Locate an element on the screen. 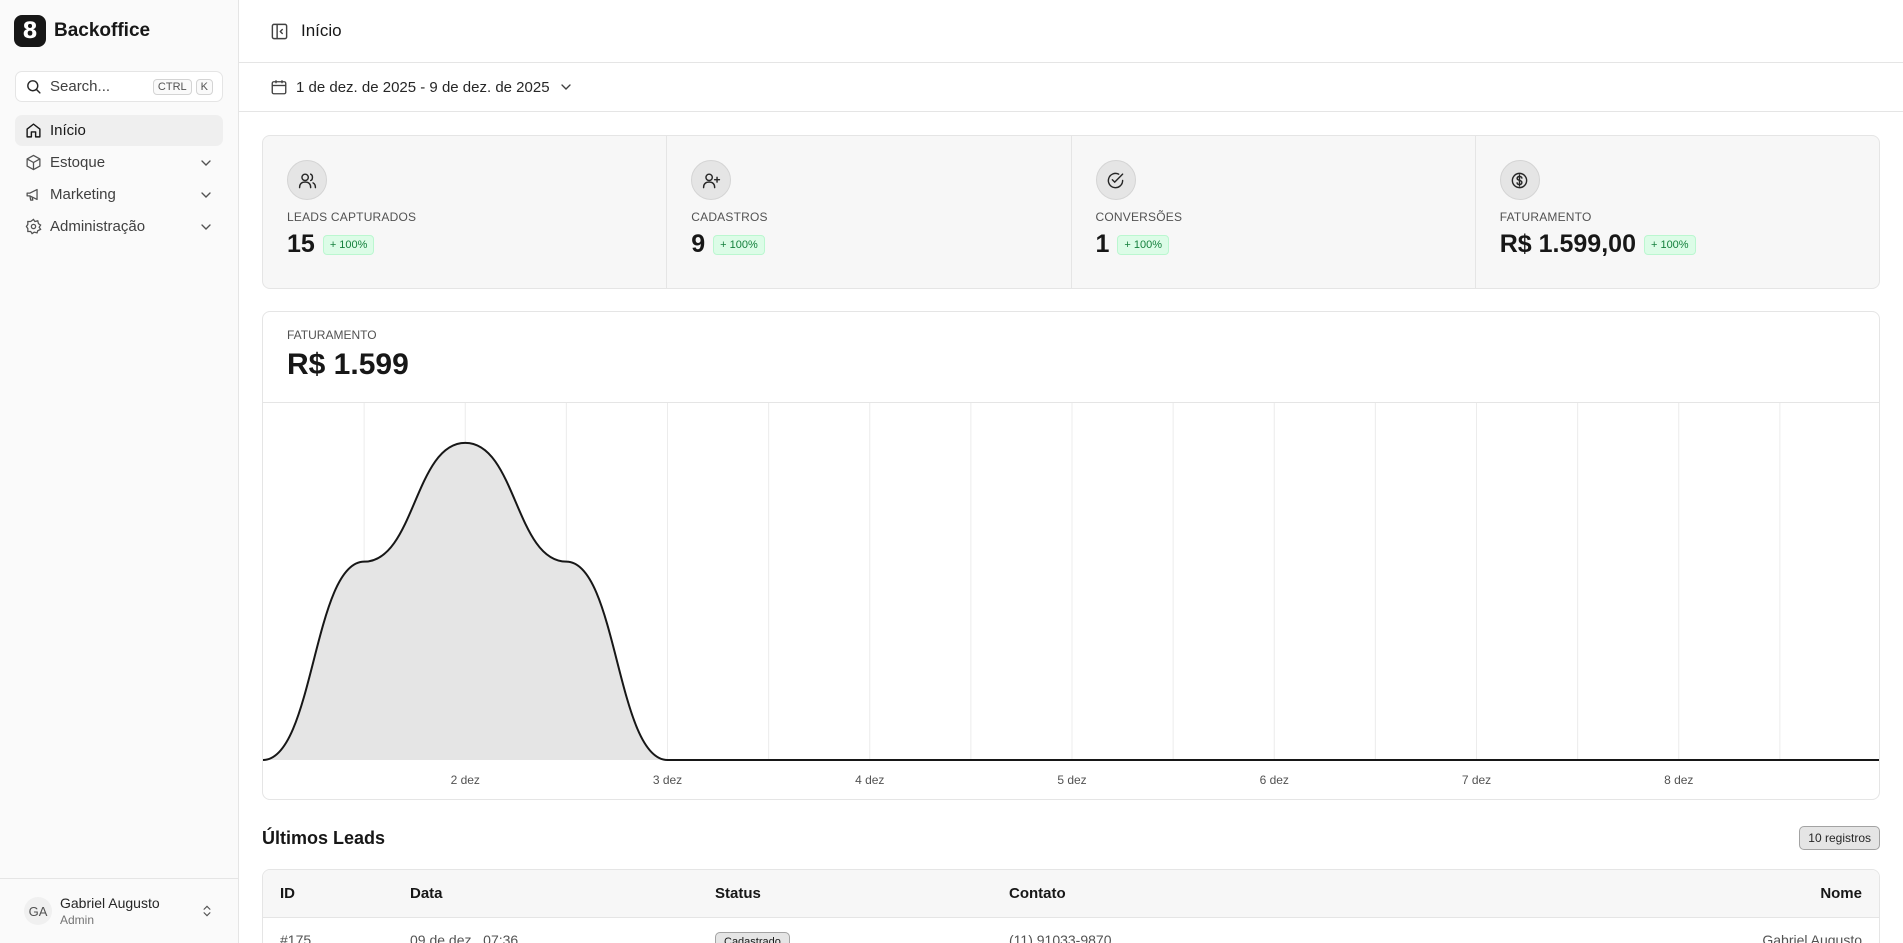  sidebar-item-inicio: Início is located at coordinates (119, 130).